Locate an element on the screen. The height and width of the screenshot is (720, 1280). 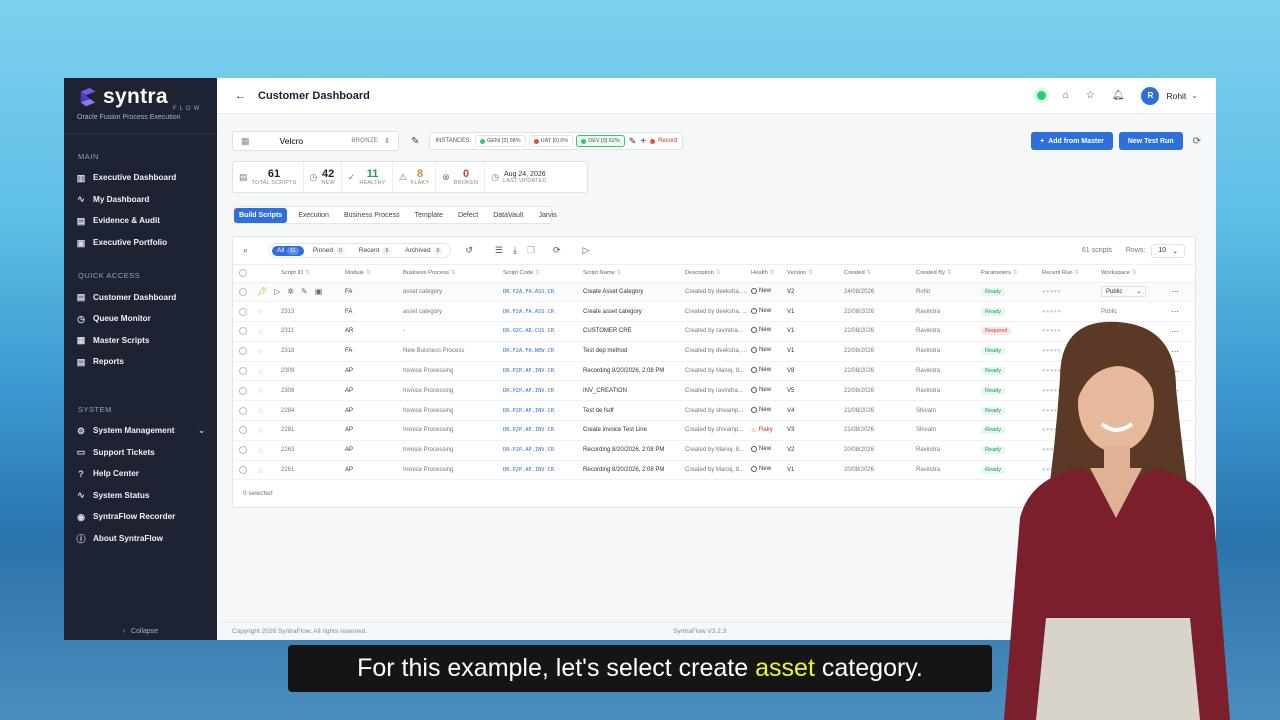
rows-per-page-select: 10 ⌄ is located at coordinates (1168, 250).